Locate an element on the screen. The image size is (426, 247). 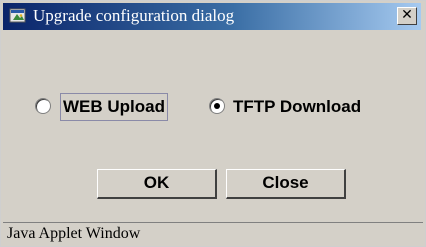
ok-button: OK is located at coordinates (157, 184).